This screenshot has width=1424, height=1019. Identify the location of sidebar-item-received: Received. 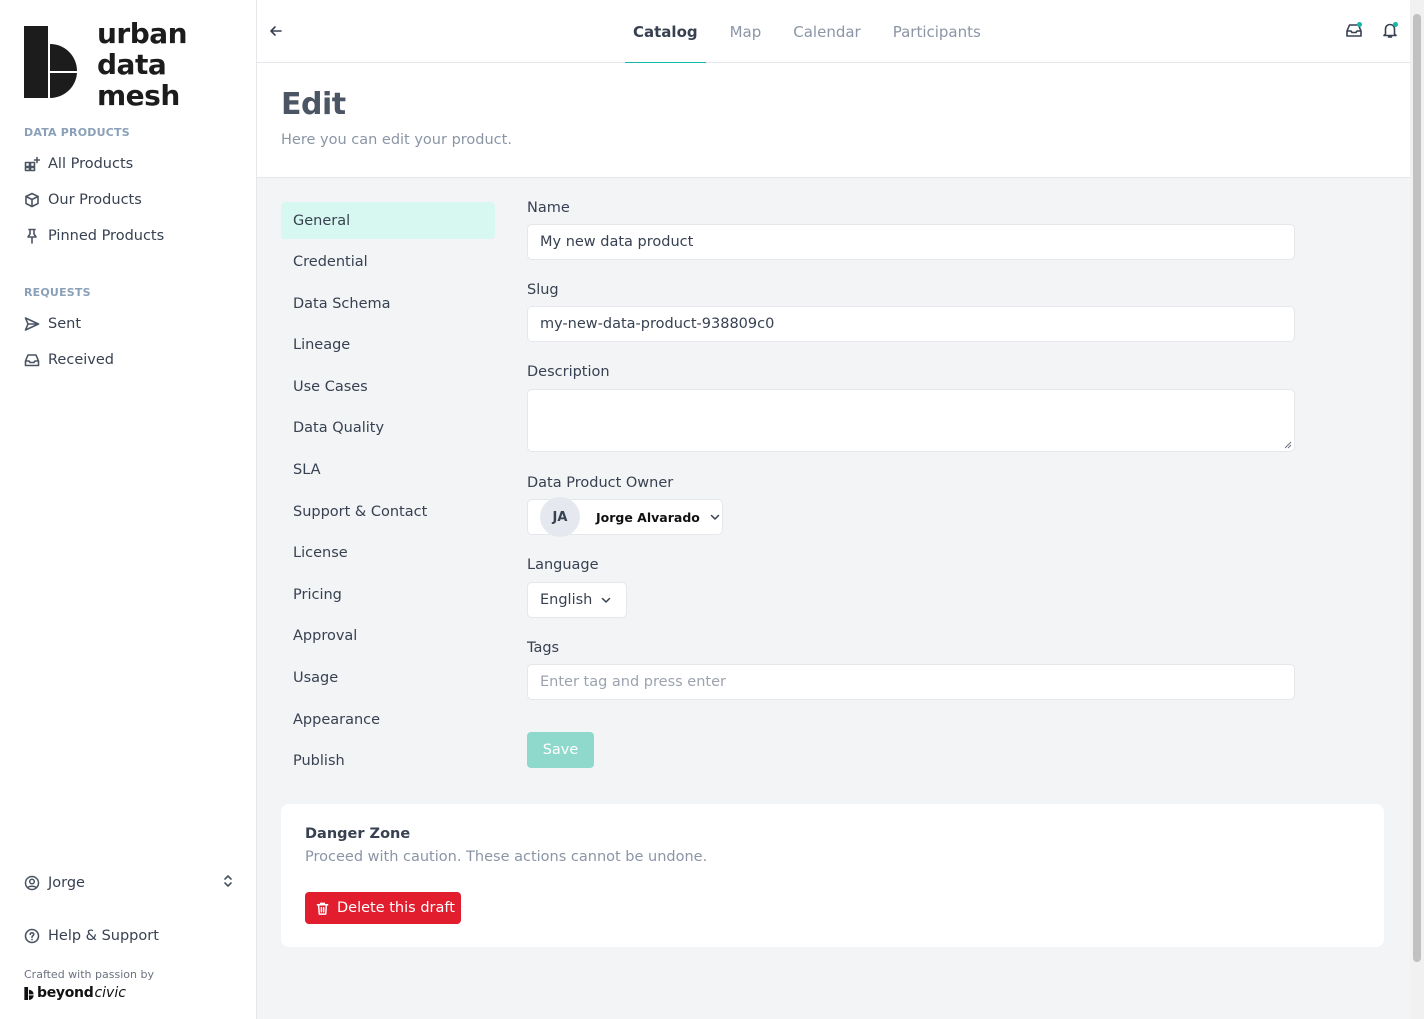
(69, 360).